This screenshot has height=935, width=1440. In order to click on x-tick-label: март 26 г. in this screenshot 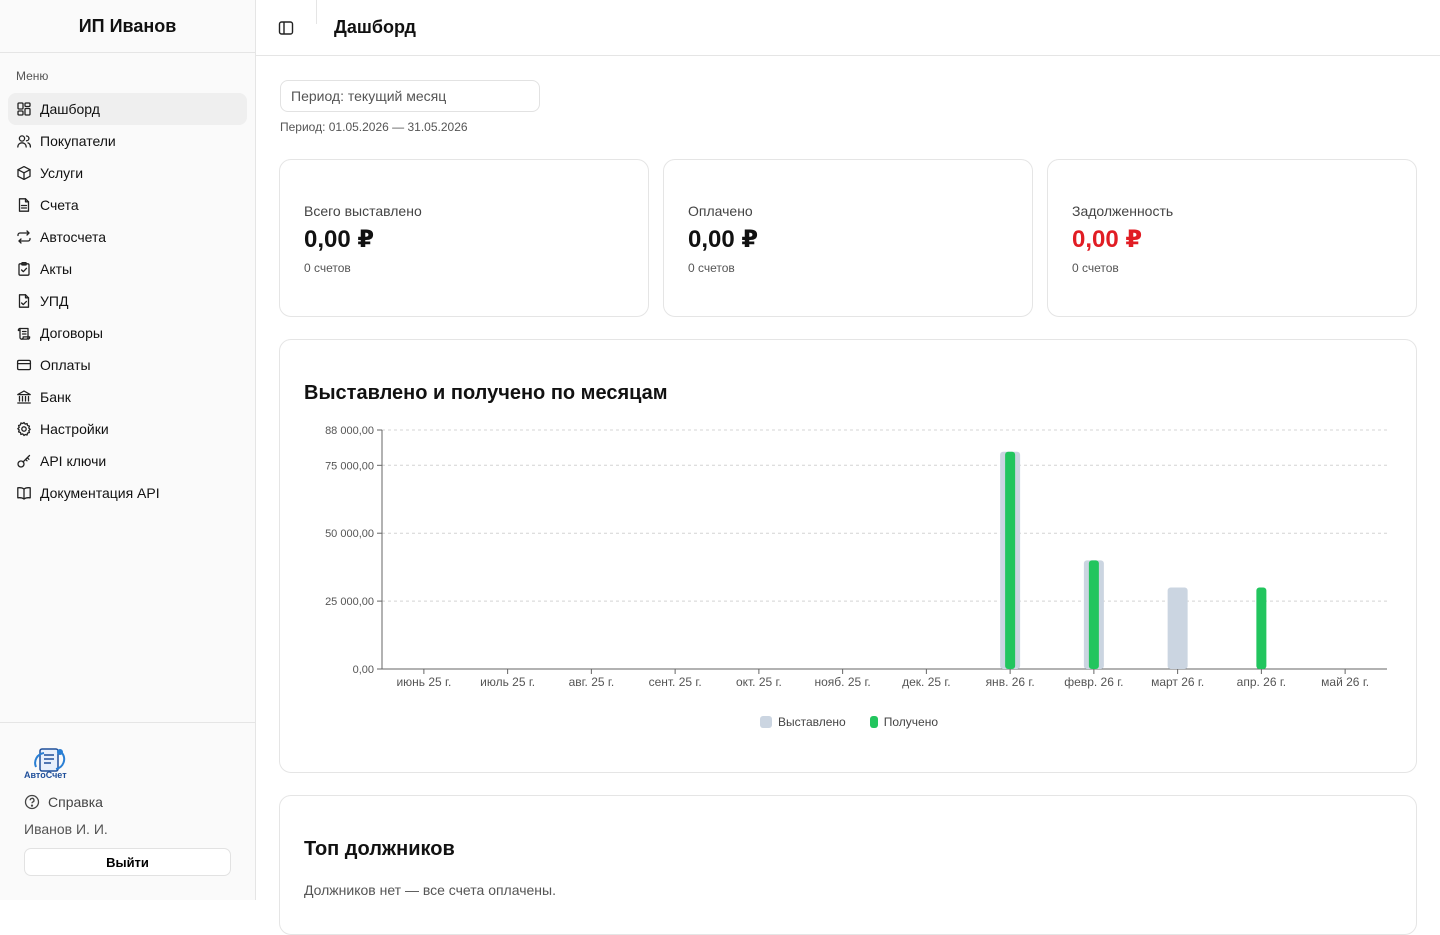, I will do `click(1177, 682)`.